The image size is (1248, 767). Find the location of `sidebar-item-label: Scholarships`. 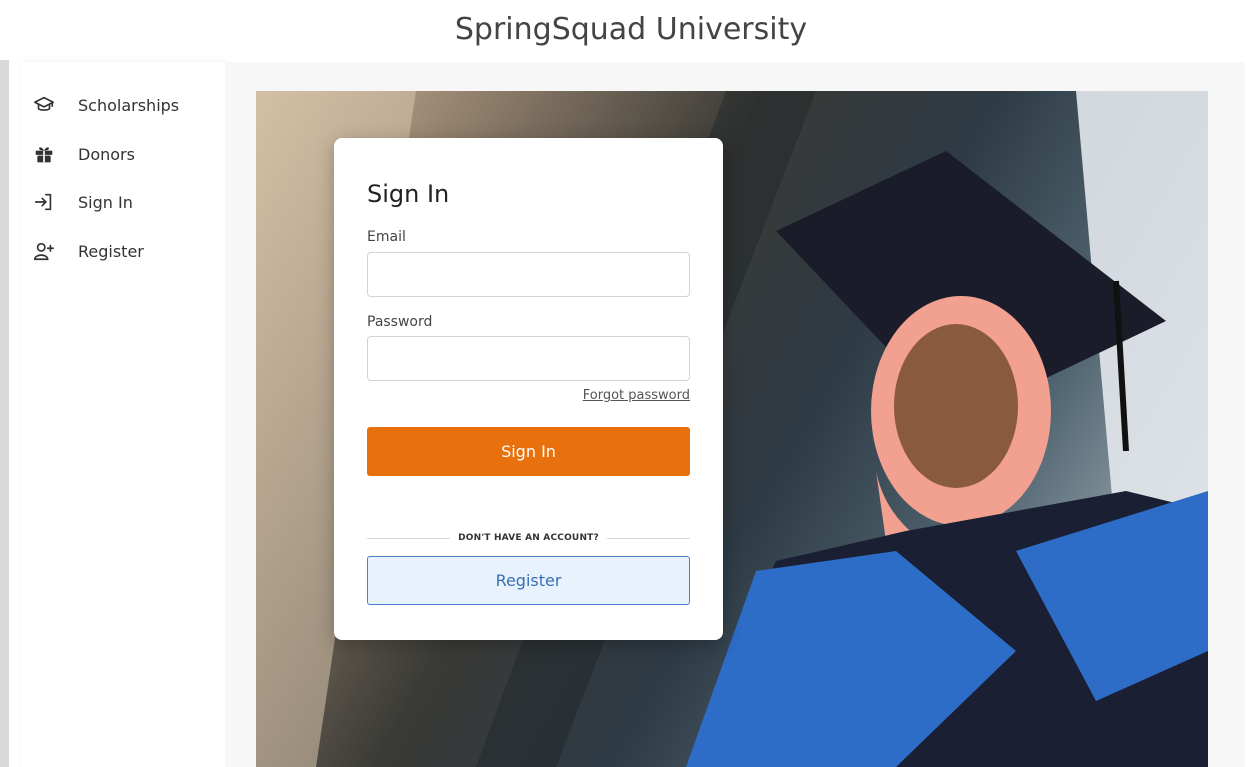

sidebar-item-label: Scholarships is located at coordinates (129, 105).